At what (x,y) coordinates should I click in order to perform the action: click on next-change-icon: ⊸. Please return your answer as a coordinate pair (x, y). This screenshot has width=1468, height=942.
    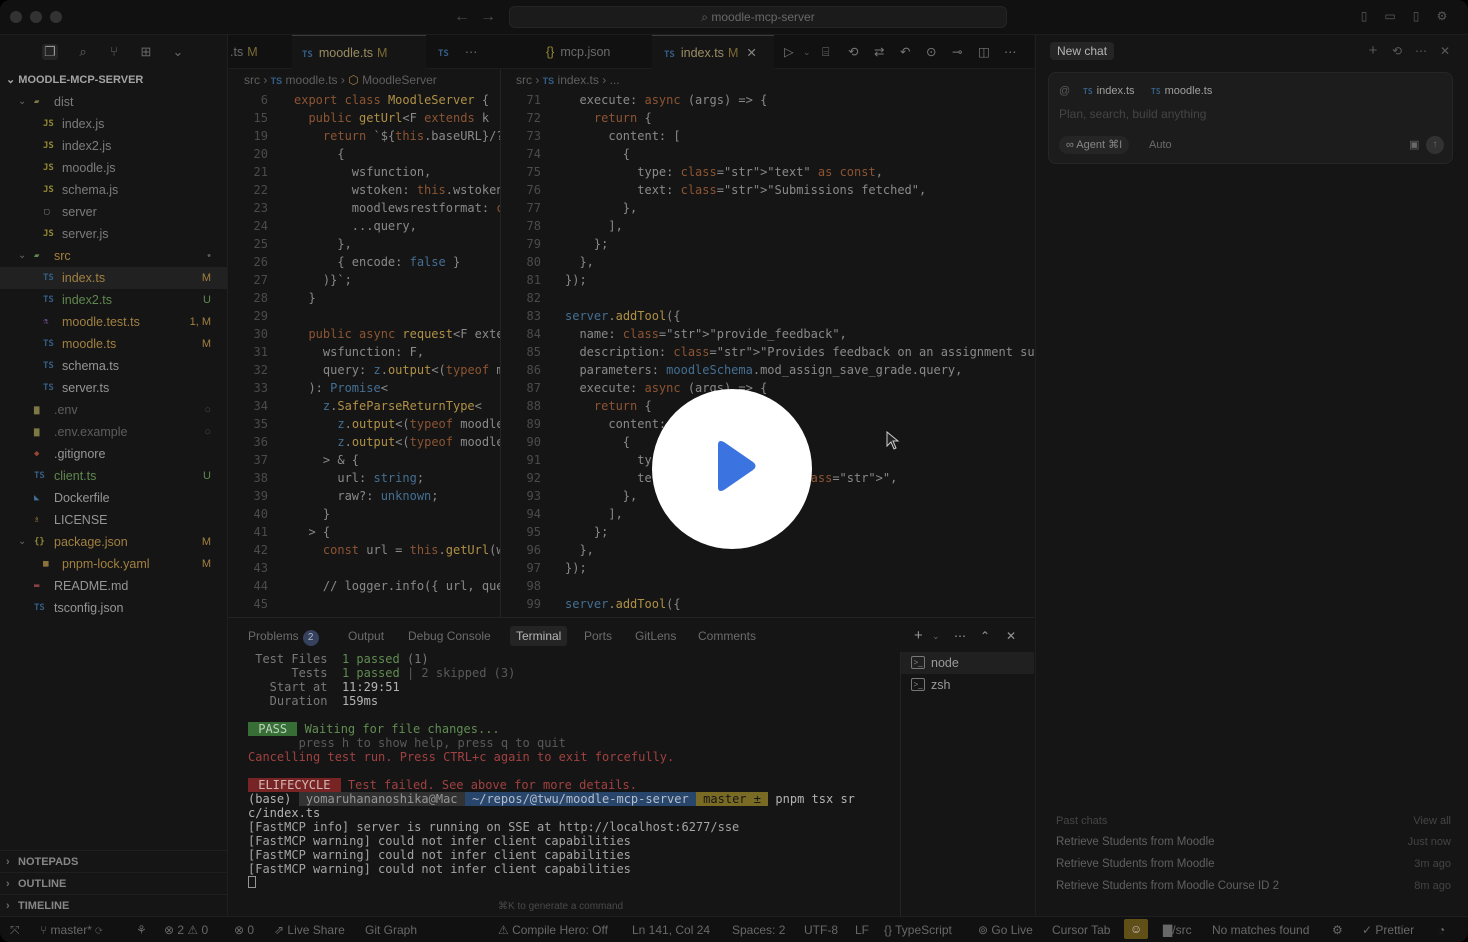
    Looking at the image, I should click on (957, 52).